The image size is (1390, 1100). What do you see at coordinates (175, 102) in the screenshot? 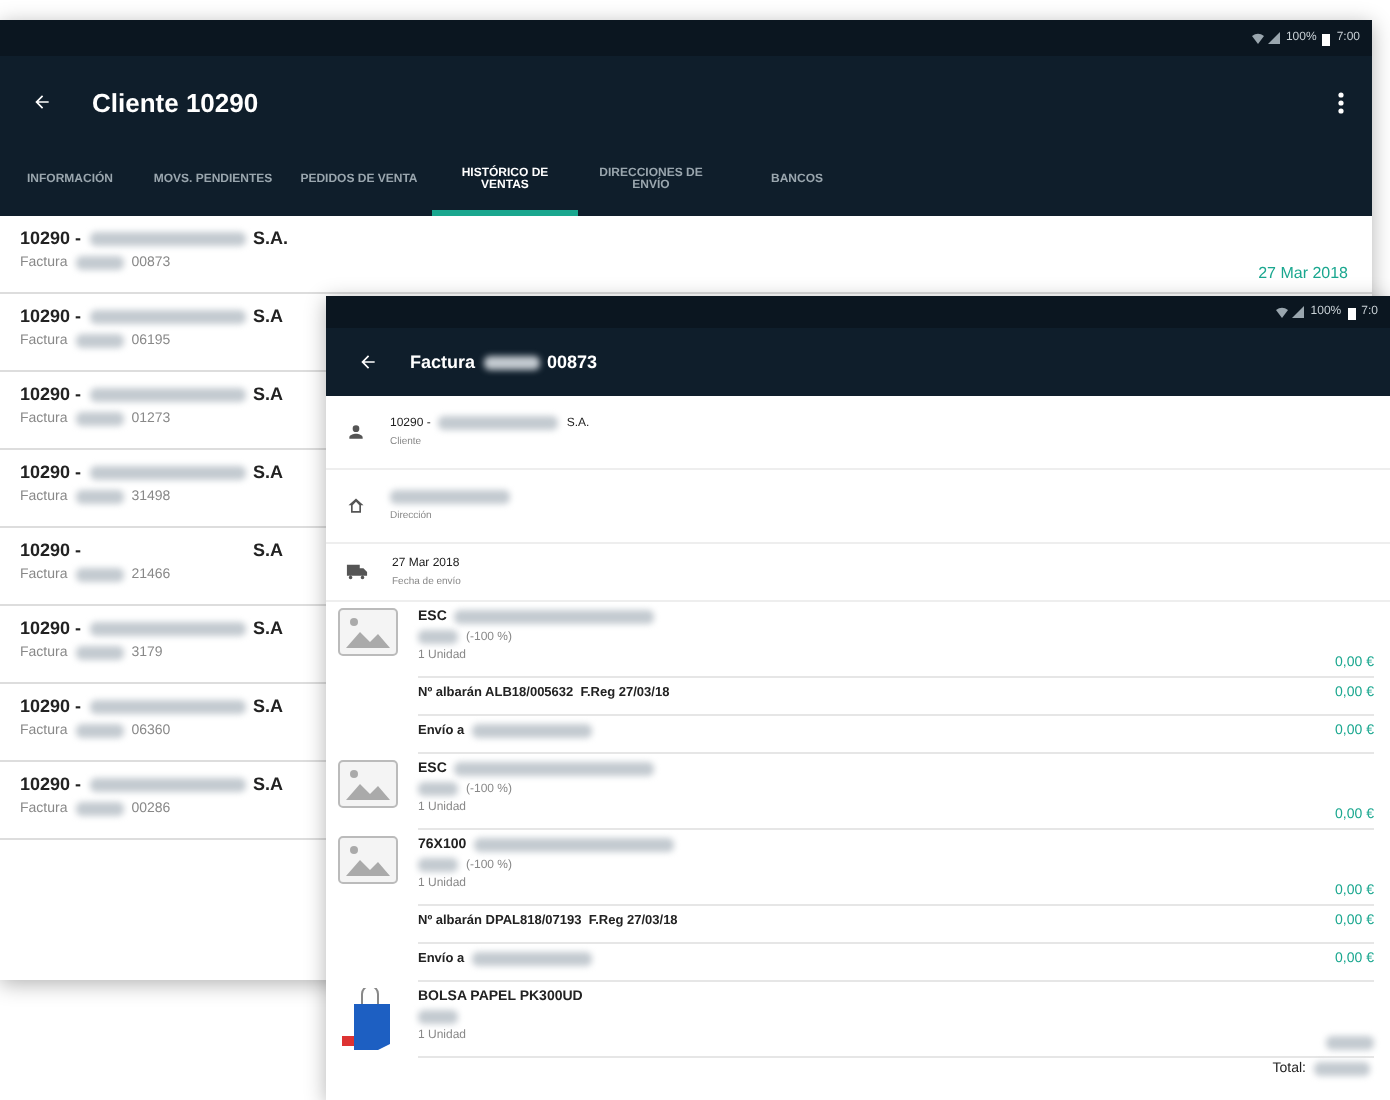
I see `screen-title: Cliente 10290` at bounding box center [175, 102].